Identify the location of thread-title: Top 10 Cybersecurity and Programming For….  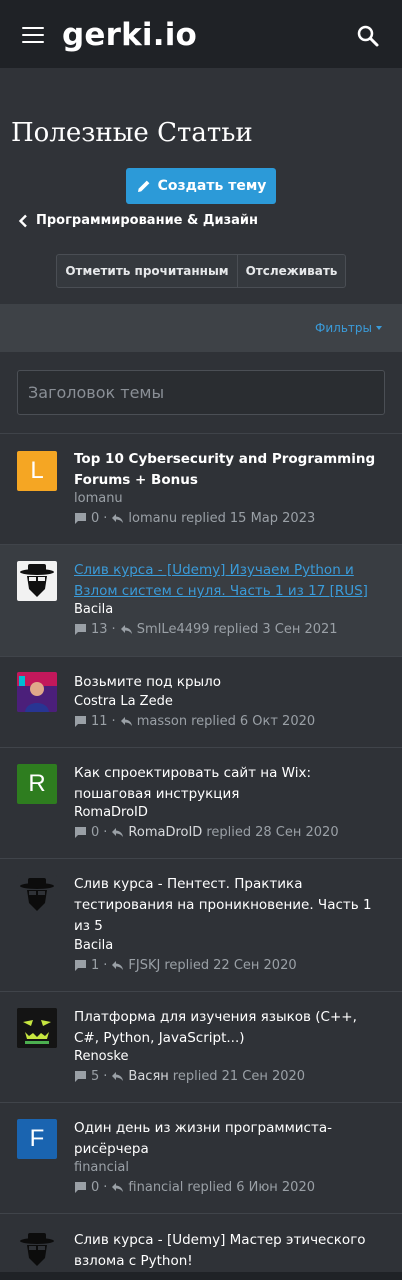
(229, 470).